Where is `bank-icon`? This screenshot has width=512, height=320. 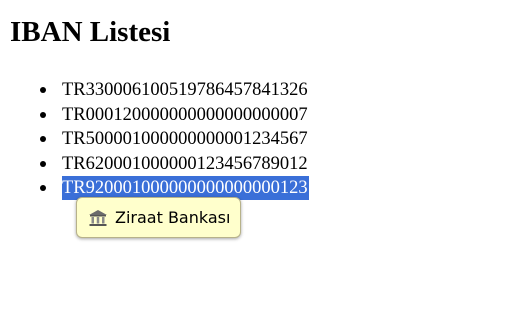
bank-icon is located at coordinates (98, 218).